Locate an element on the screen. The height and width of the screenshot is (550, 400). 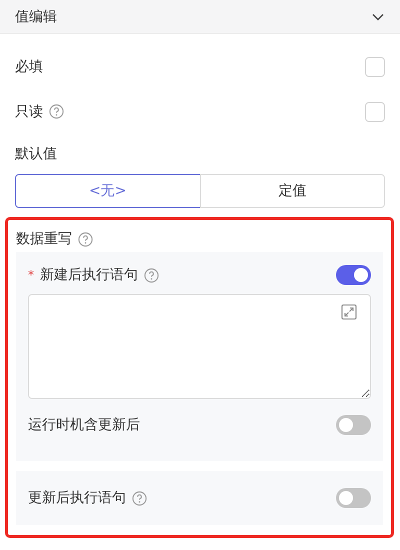
segment-option: <无> is located at coordinates (107, 191).